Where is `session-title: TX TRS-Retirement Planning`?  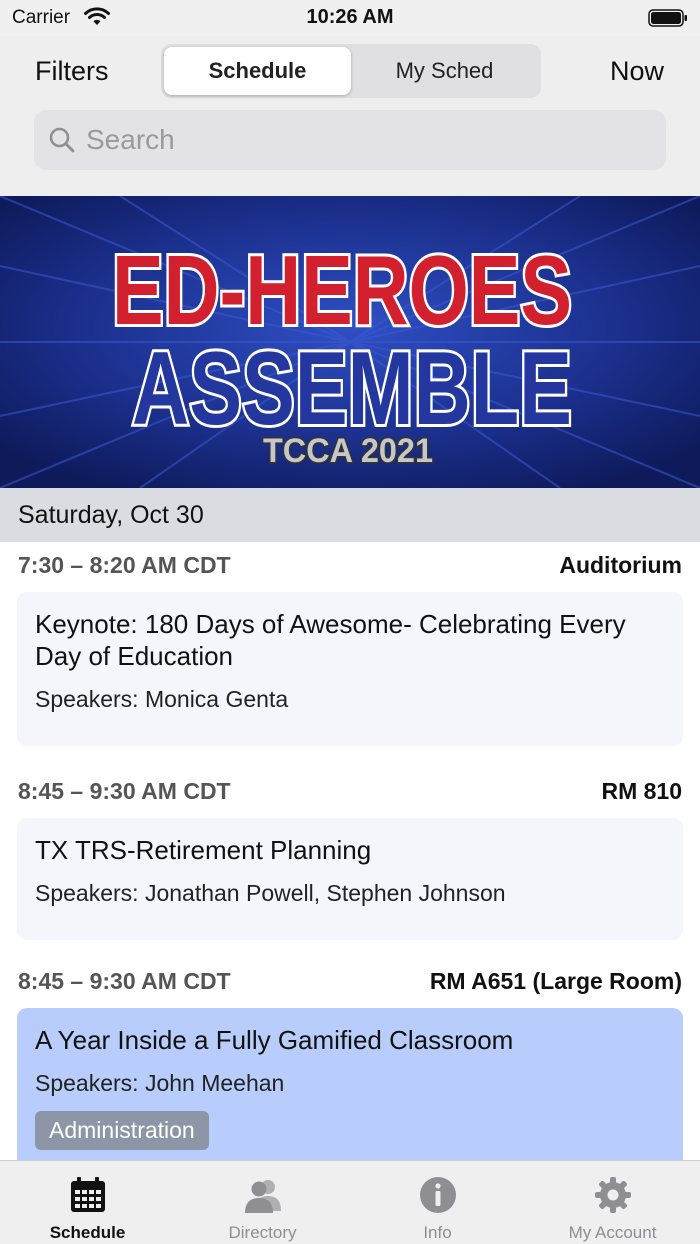 session-title: TX TRS-Retirement Planning is located at coordinates (203, 850).